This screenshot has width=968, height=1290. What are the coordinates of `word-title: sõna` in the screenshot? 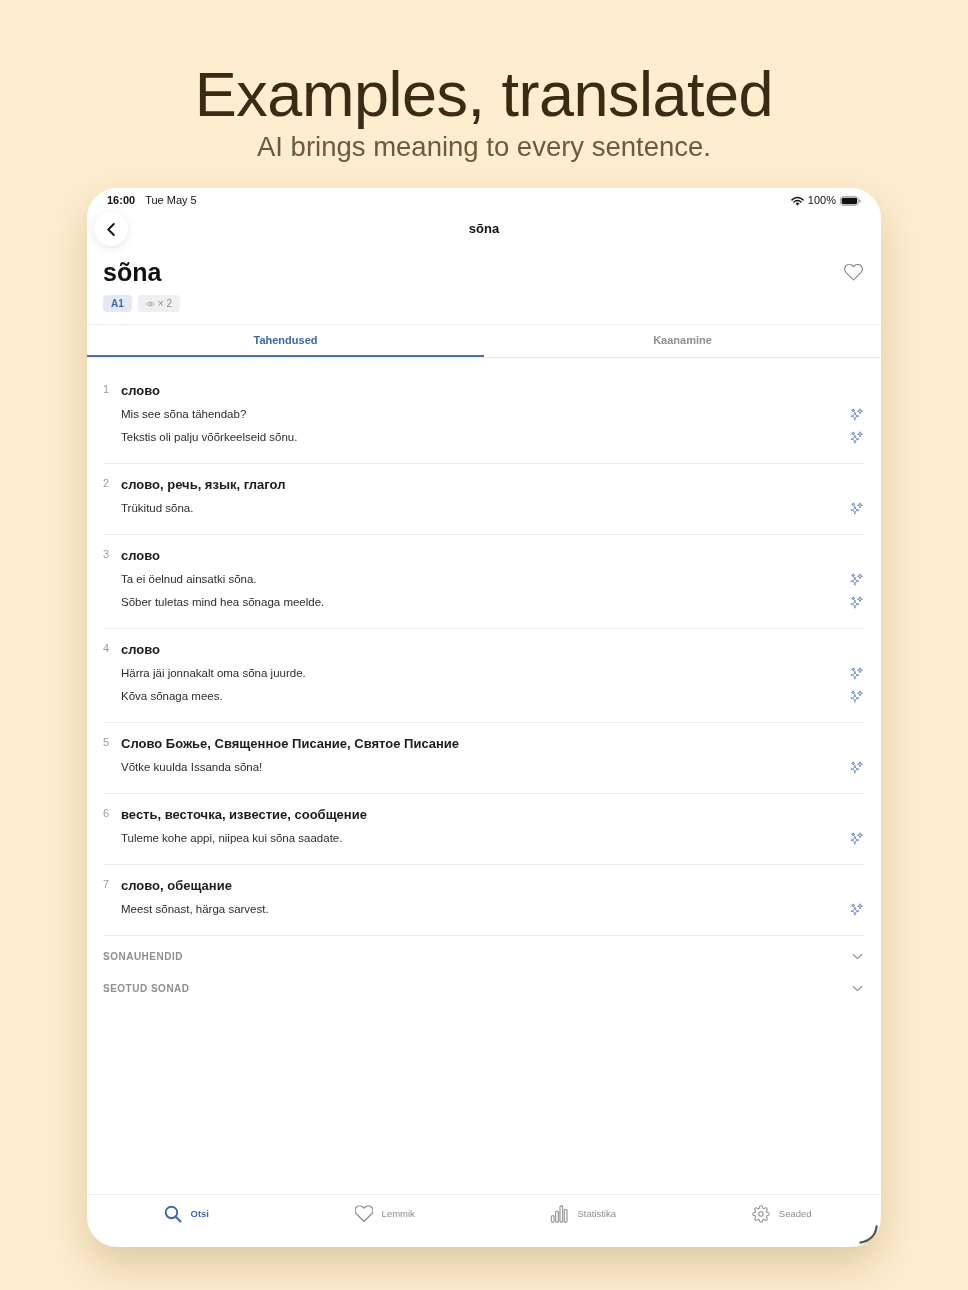 It's located at (132, 272).